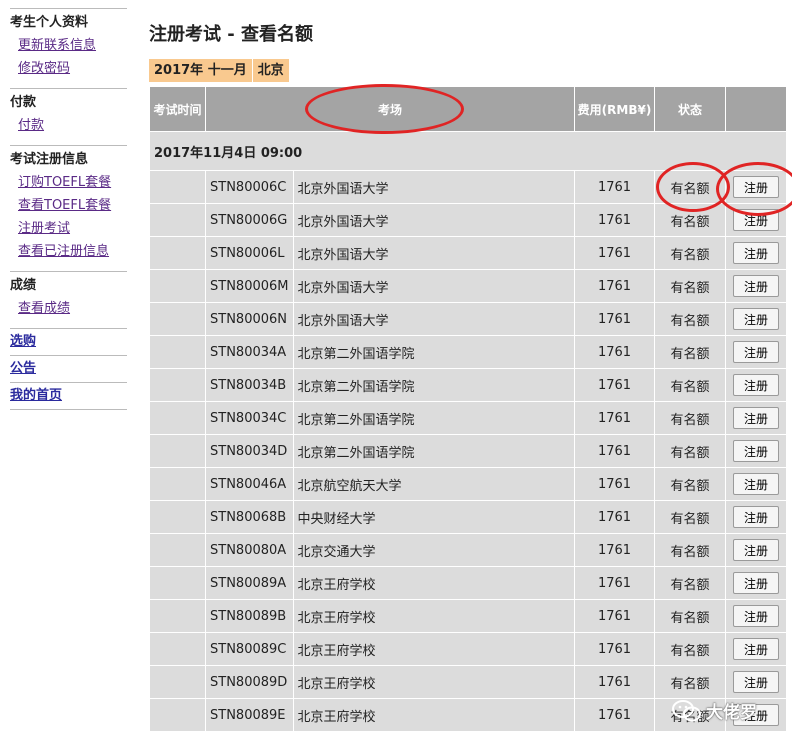  Describe the element at coordinates (68, 396) in the screenshot. I see `sidebar-link-home: 我的首页` at that location.